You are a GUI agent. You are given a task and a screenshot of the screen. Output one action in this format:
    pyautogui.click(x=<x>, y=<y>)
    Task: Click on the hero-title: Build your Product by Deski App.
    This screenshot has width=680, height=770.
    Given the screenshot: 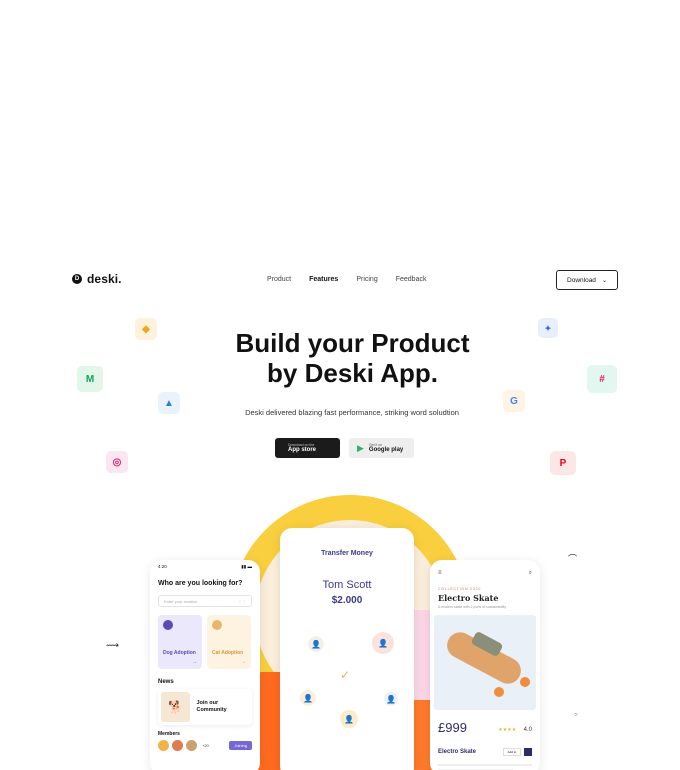 What is the action you would take?
    pyautogui.click(x=340, y=358)
    